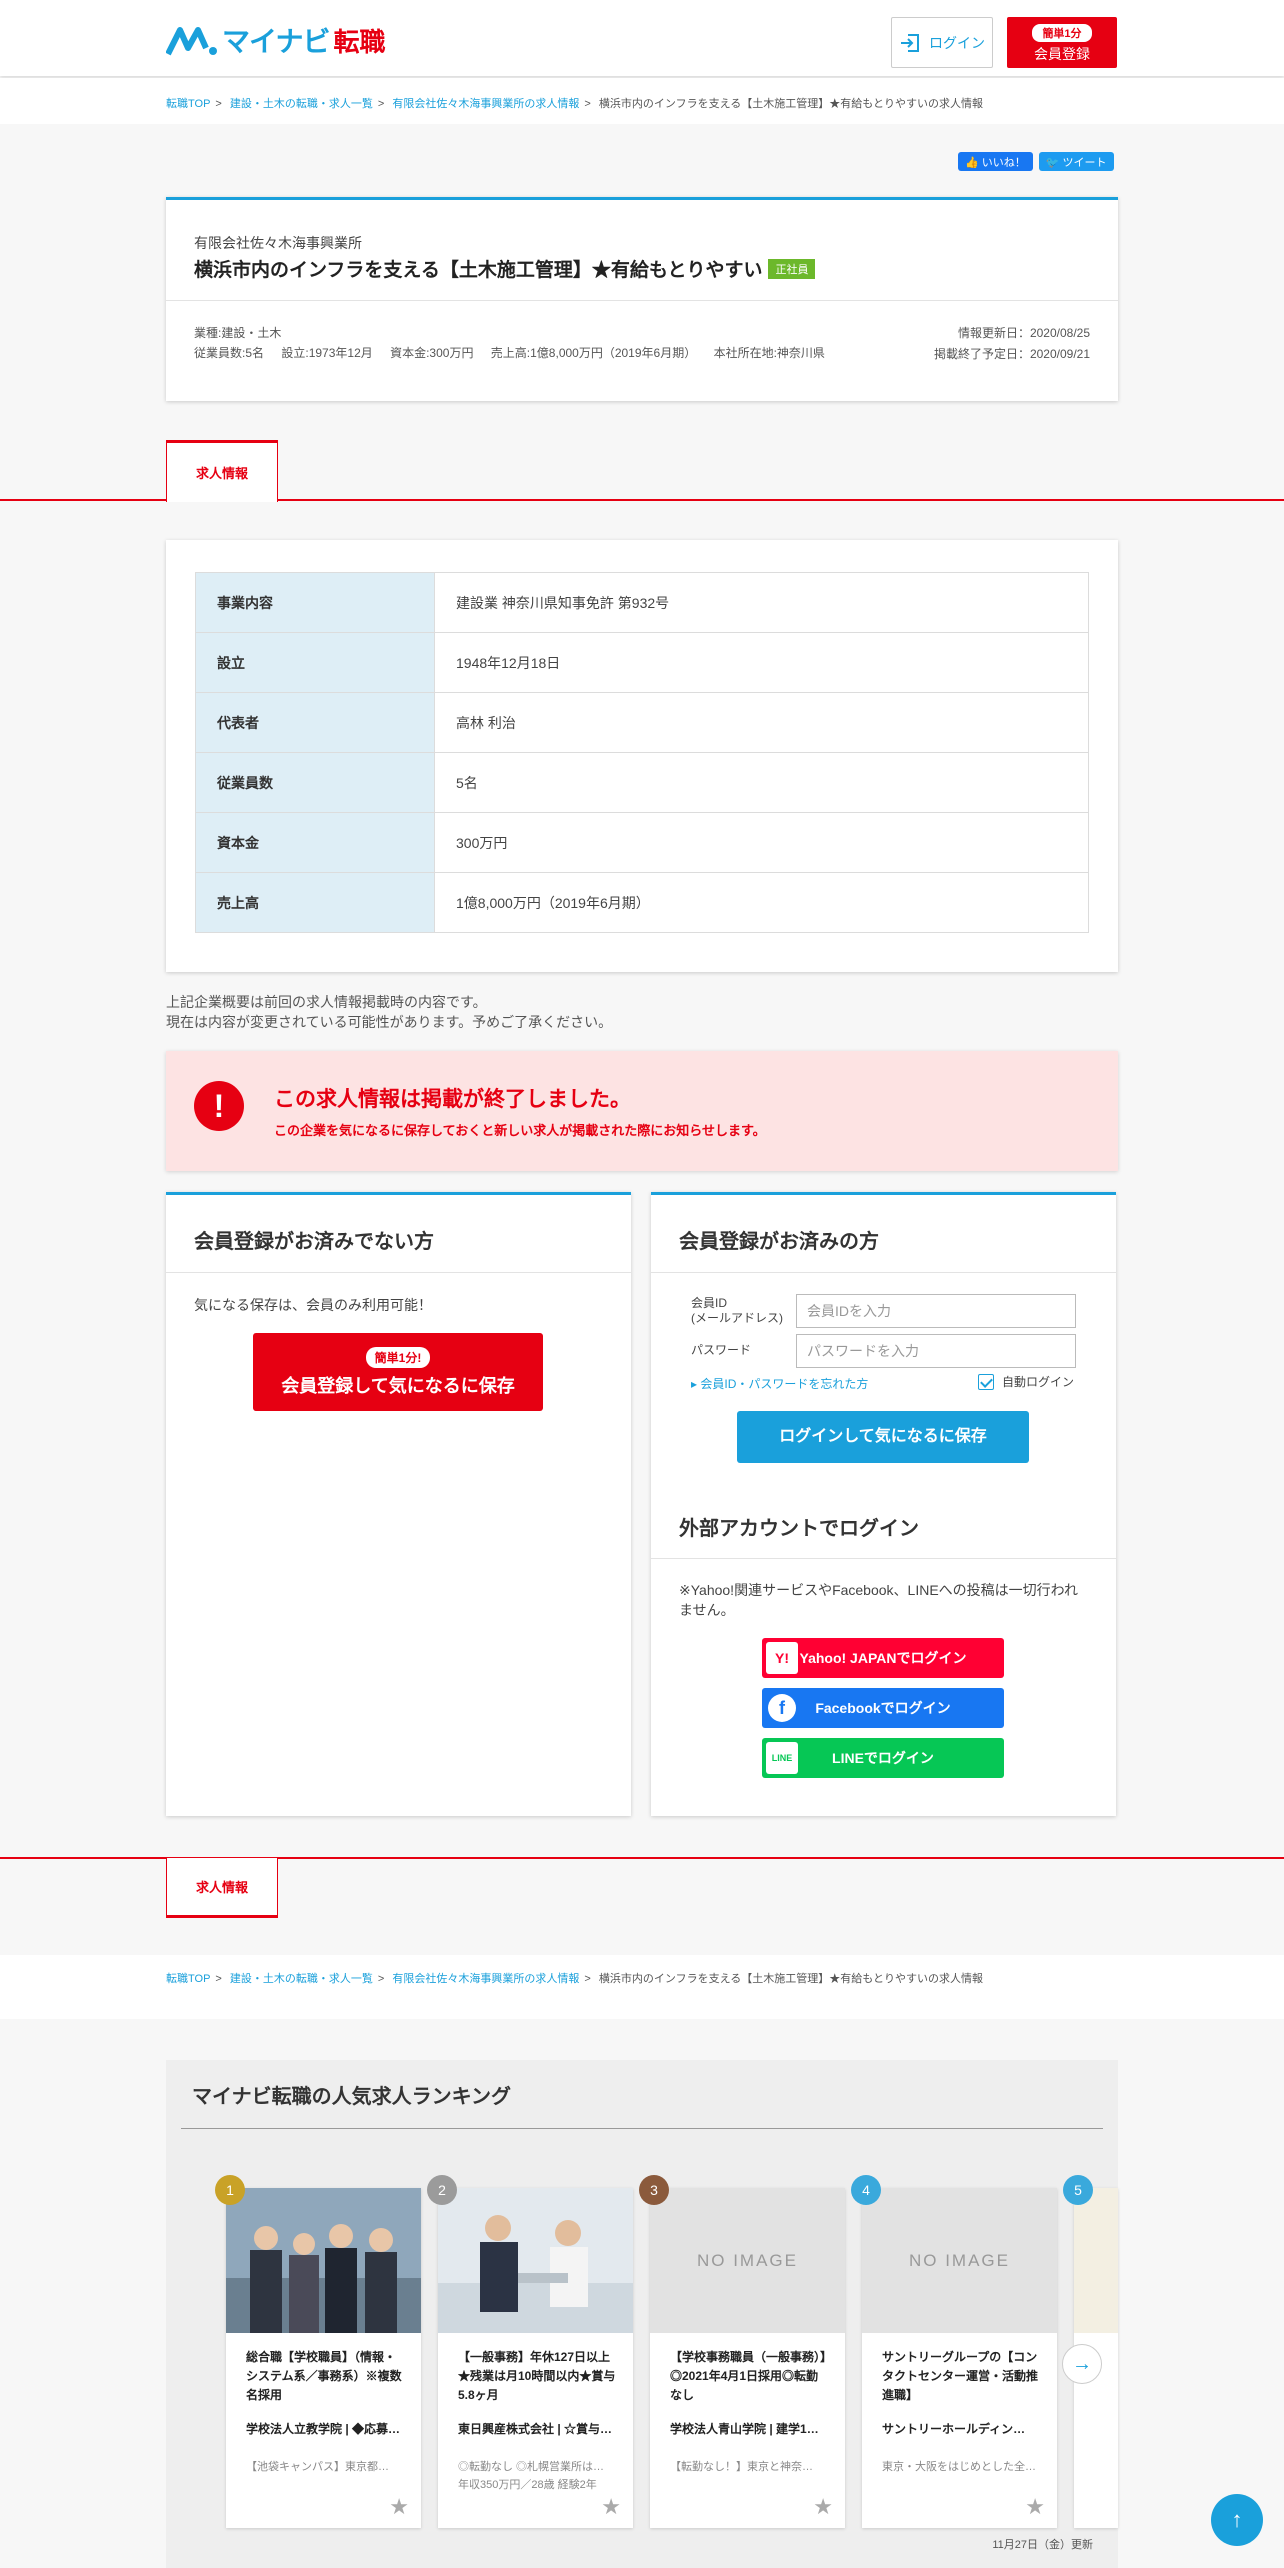 This screenshot has width=1284, height=2568. I want to click on founded: 設立:1973年12月, so click(327, 353).